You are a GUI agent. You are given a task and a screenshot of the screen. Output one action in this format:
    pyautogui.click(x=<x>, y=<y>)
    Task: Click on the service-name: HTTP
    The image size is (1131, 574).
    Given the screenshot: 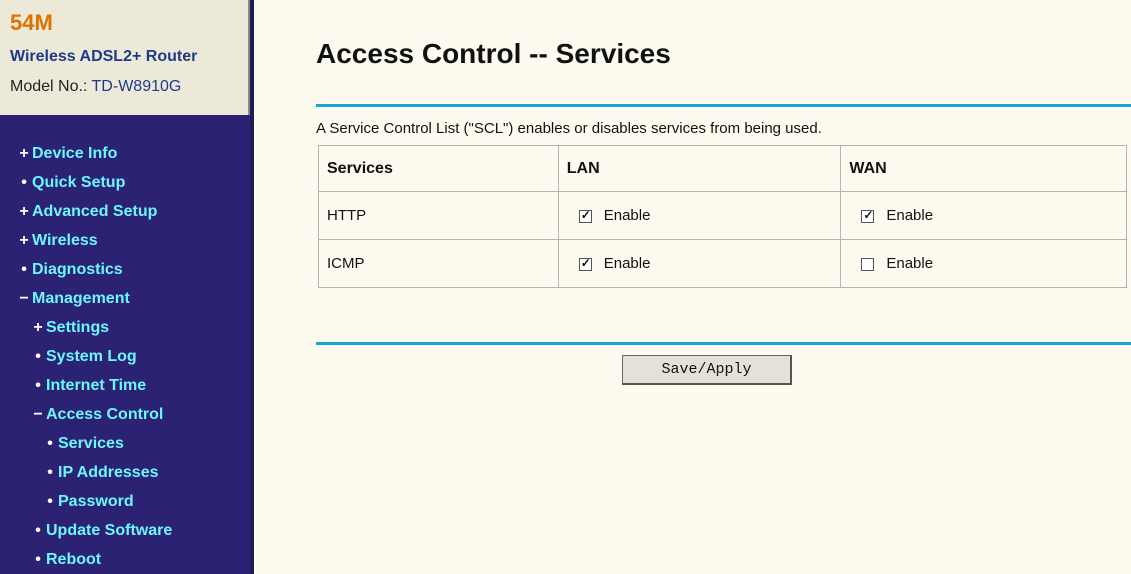 What is the action you would take?
    pyautogui.click(x=438, y=215)
    